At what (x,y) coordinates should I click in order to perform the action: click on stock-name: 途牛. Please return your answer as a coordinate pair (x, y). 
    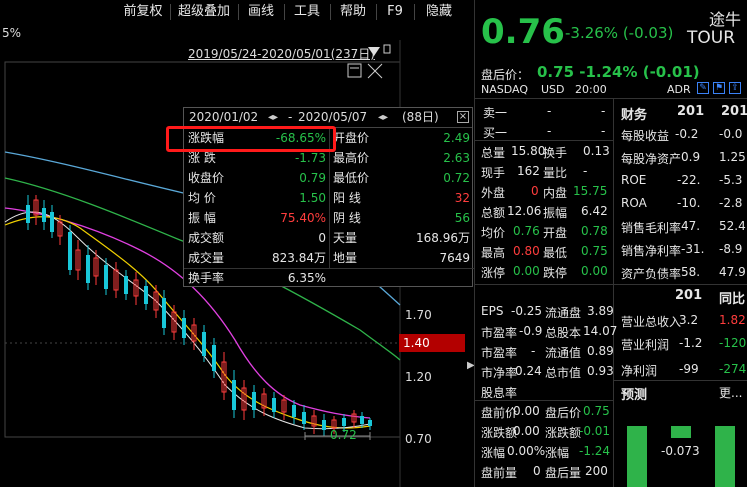
    Looking at the image, I should click on (725, 19).